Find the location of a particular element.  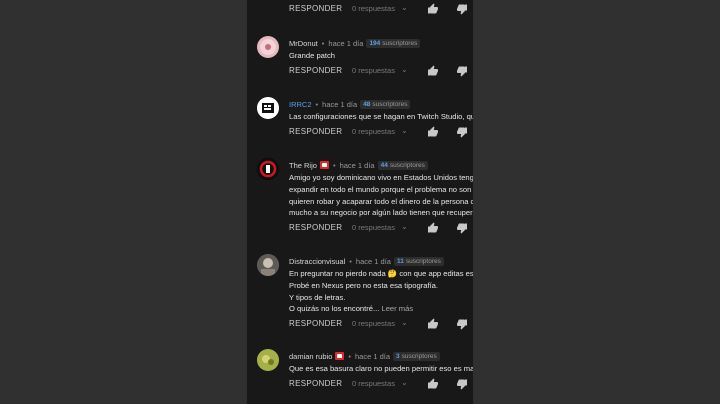

subscriber-badge: 11 suscriptores is located at coordinates (418, 261).